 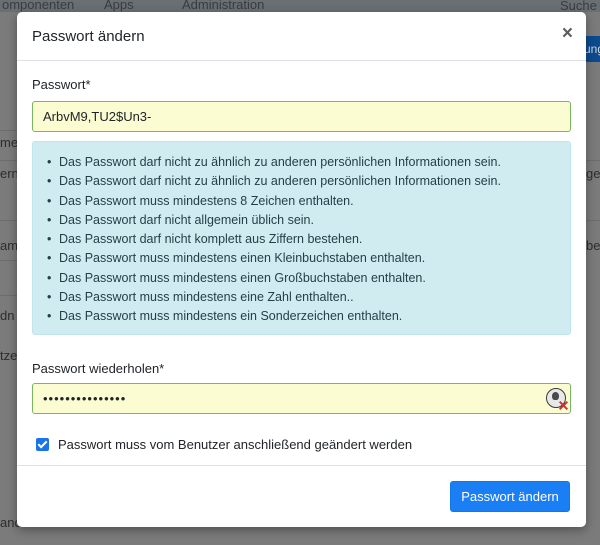 What do you see at coordinates (98, 368) in the screenshot?
I see `repeat-password-label: Passwort wiederholen*` at bounding box center [98, 368].